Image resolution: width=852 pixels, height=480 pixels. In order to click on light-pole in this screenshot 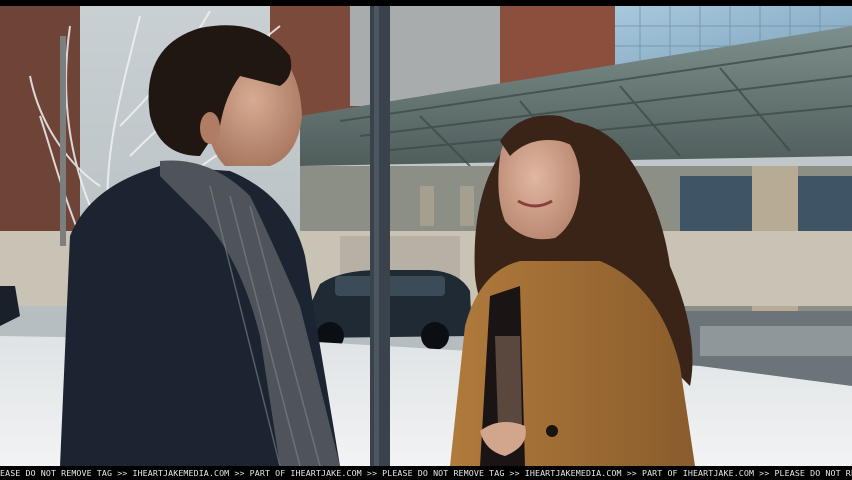, I will do `click(63, 141)`.